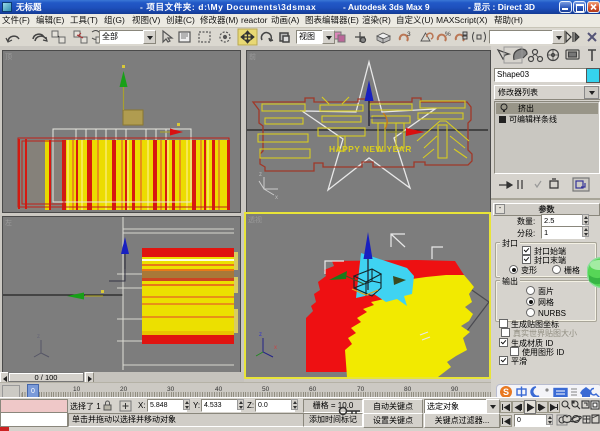 This screenshot has width=600, height=431. Describe the element at coordinates (409, 34) in the screenshot. I see `svg-text: 3` at that location.